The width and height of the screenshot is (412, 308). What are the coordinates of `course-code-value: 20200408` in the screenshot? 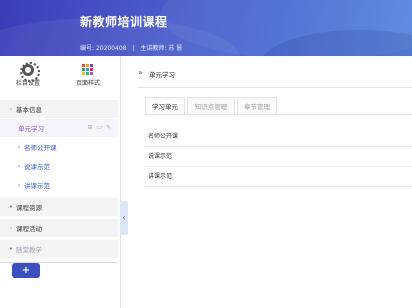 It's located at (111, 48).